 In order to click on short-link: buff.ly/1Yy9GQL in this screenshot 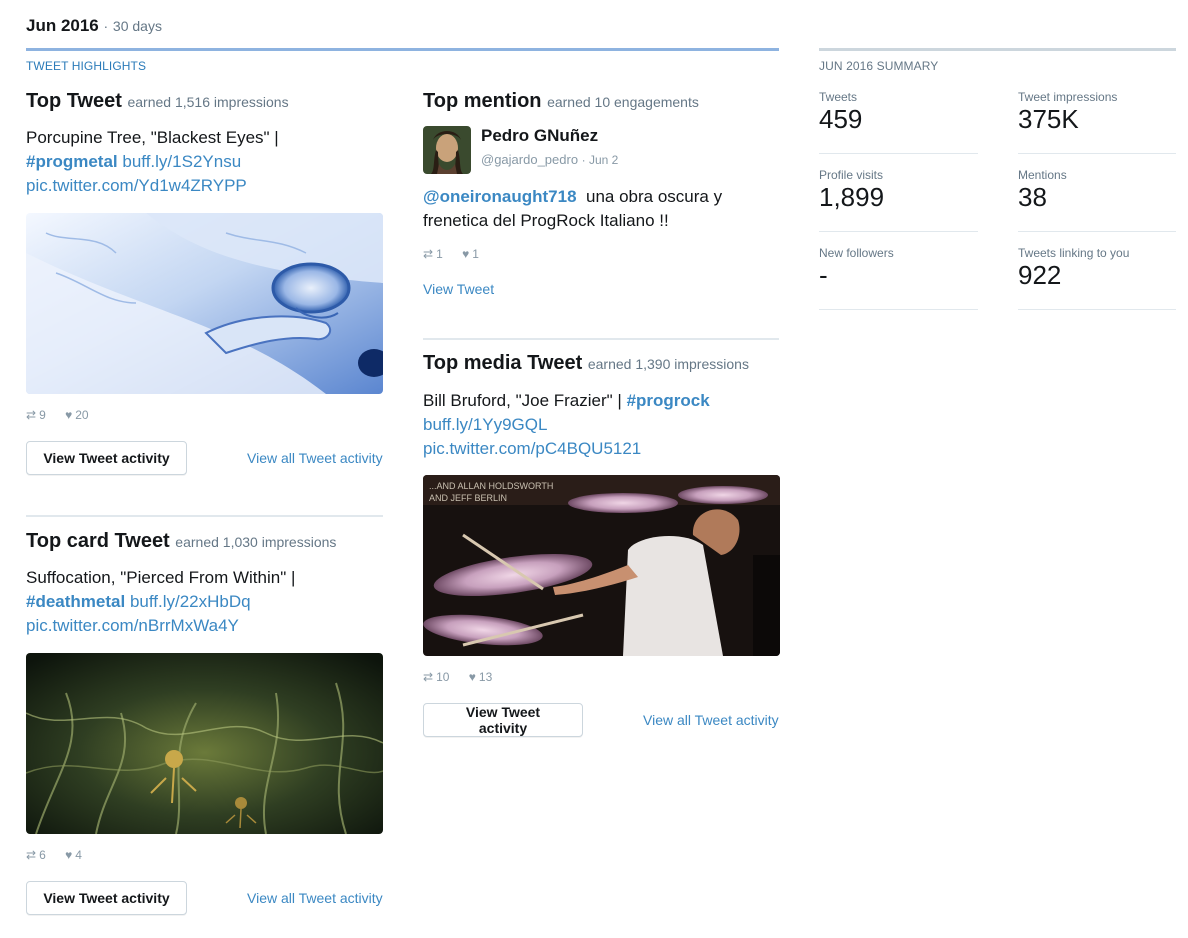, I will do `click(485, 424)`.